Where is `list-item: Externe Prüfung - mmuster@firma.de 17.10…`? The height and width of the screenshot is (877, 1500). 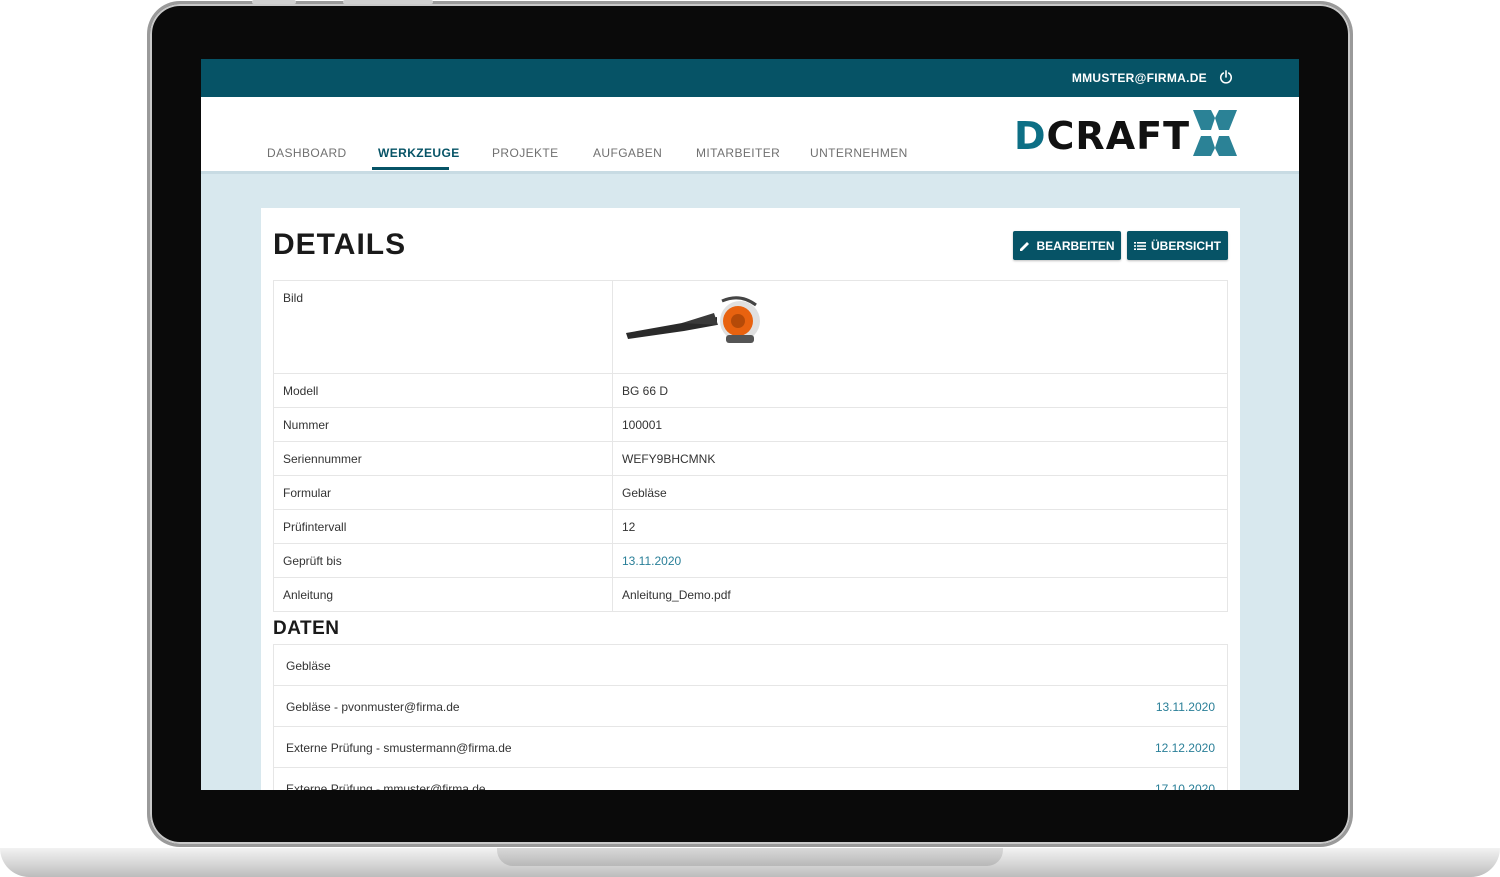
list-item: Externe Prüfung - mmuster@firma.de 17.10… is located at coordinates (750, 779).